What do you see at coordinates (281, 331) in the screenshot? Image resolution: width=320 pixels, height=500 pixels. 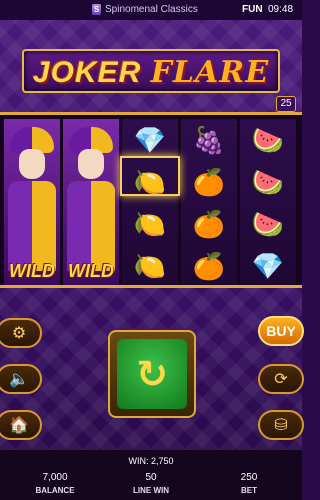 I see `buy-feature-button: BUY` at bounding box center [281, 331].